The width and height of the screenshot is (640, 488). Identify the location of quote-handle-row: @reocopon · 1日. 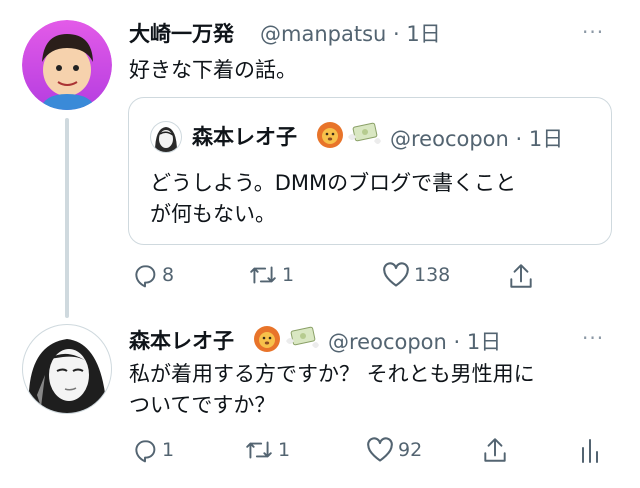
(476, 138).